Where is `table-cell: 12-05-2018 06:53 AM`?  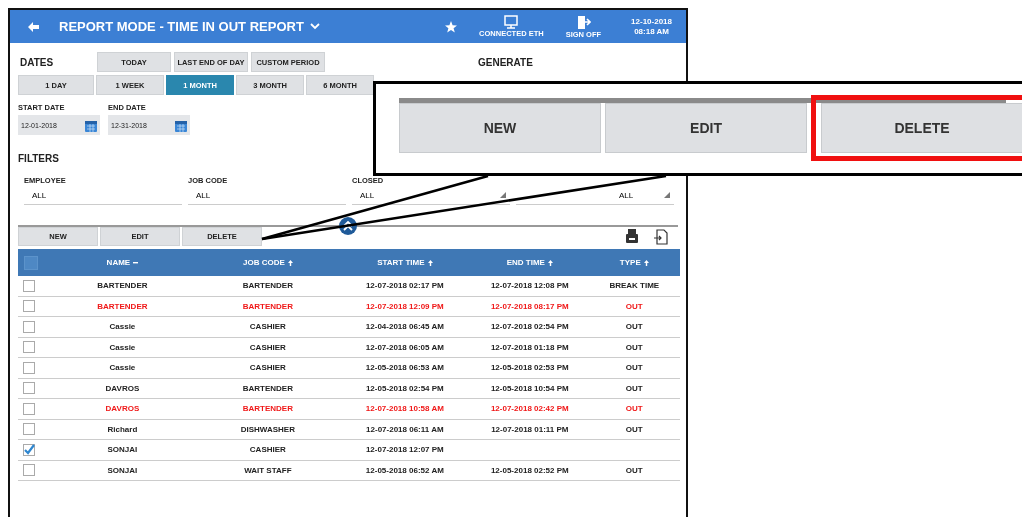 table-cell: 12-05-2018 06:53 AM is located at coordinates (404, 368).